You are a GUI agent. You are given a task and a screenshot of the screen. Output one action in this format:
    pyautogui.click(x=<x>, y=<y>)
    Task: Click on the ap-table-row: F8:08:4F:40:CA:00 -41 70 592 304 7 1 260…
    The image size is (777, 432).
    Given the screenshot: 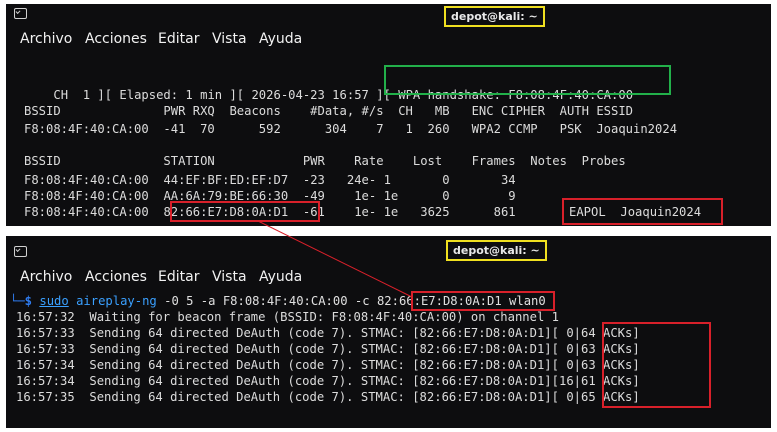 What is the action you would take?
    pyautogui.click(x=351, y=129)
    